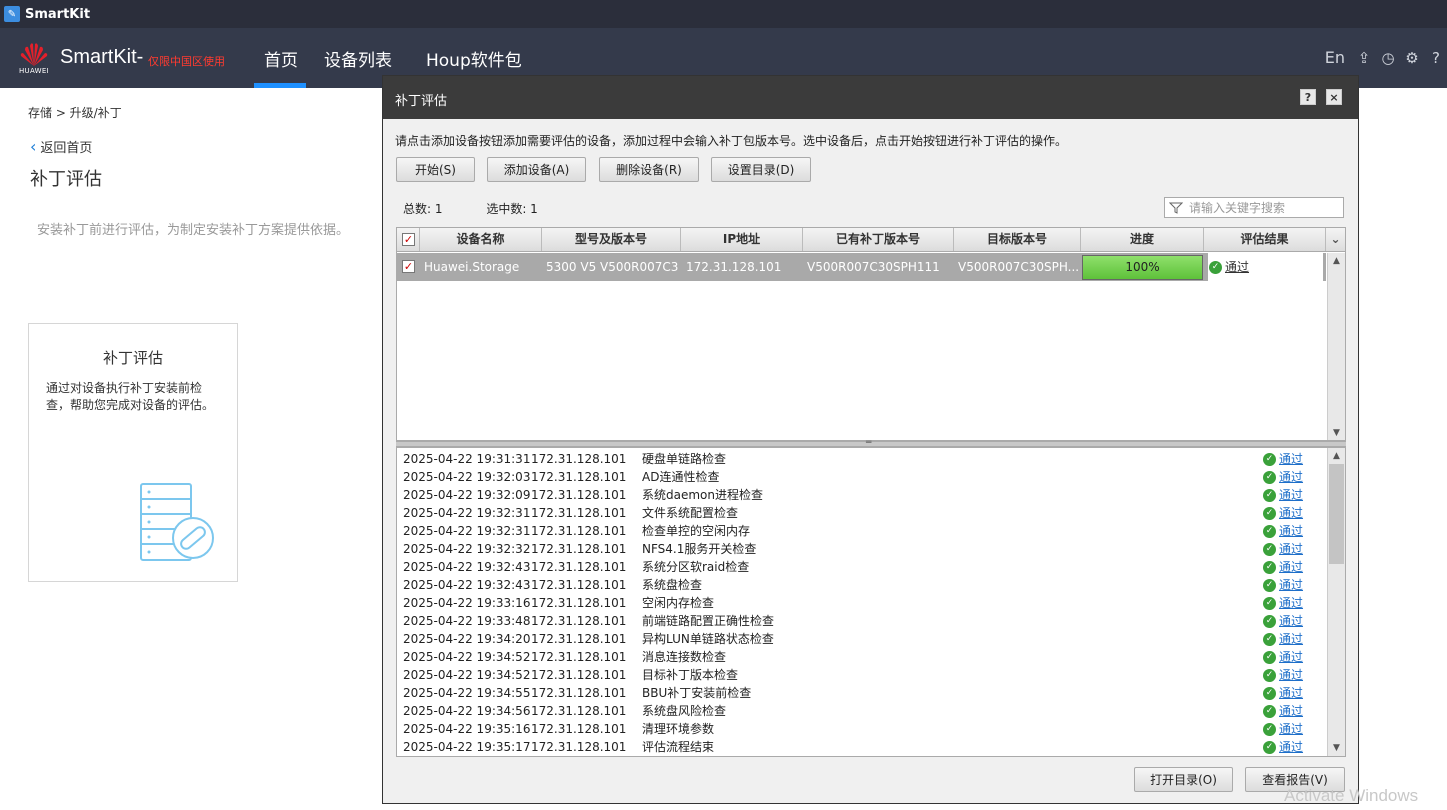  What do you see at coordinates (1017, 239) in the screenshot?
I see `col-target-version: 目标版本号` at bounding box center [1017, 239].